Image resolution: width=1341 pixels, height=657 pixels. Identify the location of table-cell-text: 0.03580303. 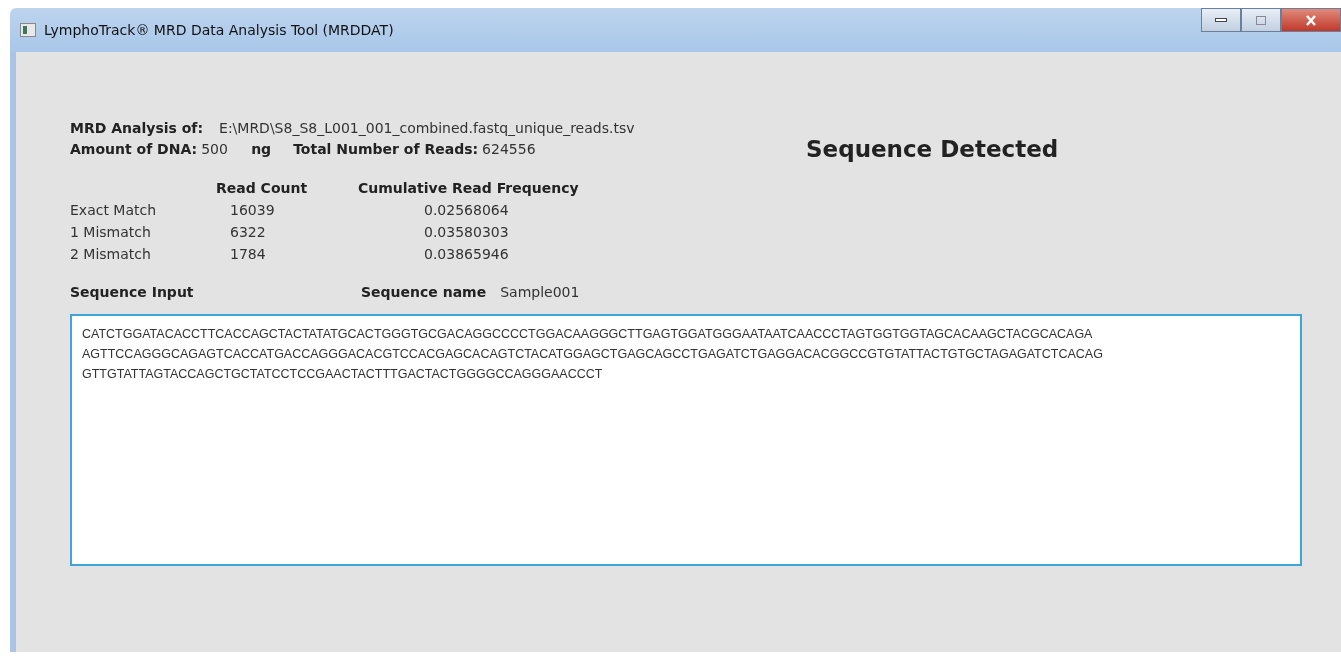
(466, 232).